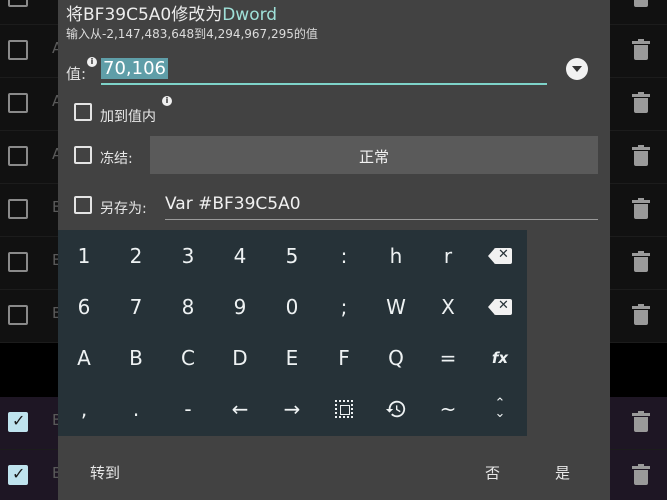 The height and width of the screenshot is (500, 667). What do you see at coordinates (192, 34) in the screenshot?
I see `value-range-hint: 输入从-2,147,483,648到4,294,967,295的值` at bounding box center [192, 34].